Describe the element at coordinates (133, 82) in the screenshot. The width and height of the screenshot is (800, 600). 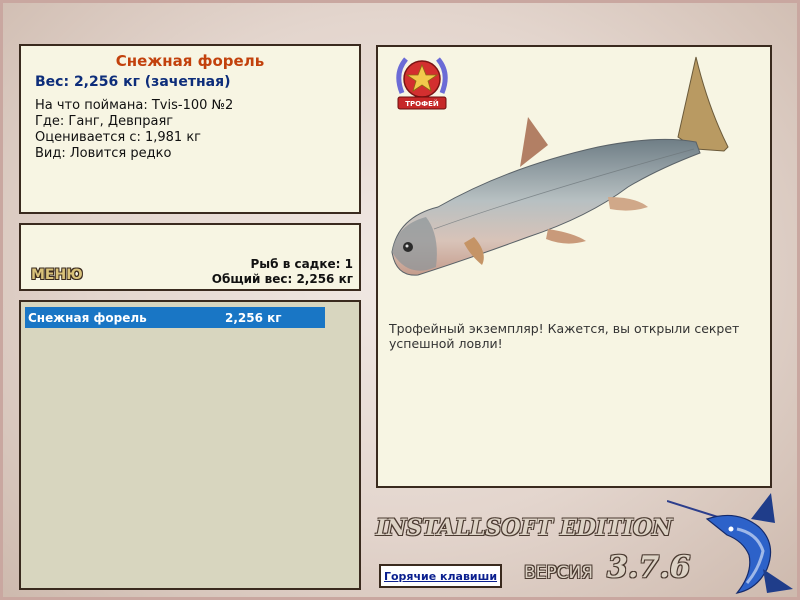
I see `fish-weight: Вес: 2,256 кг (зачетная)` at that location.